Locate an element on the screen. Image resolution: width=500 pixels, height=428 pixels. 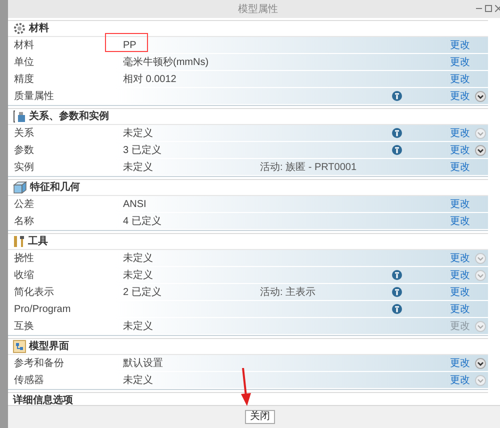
cube-icon is located at coordinates (20, 187).